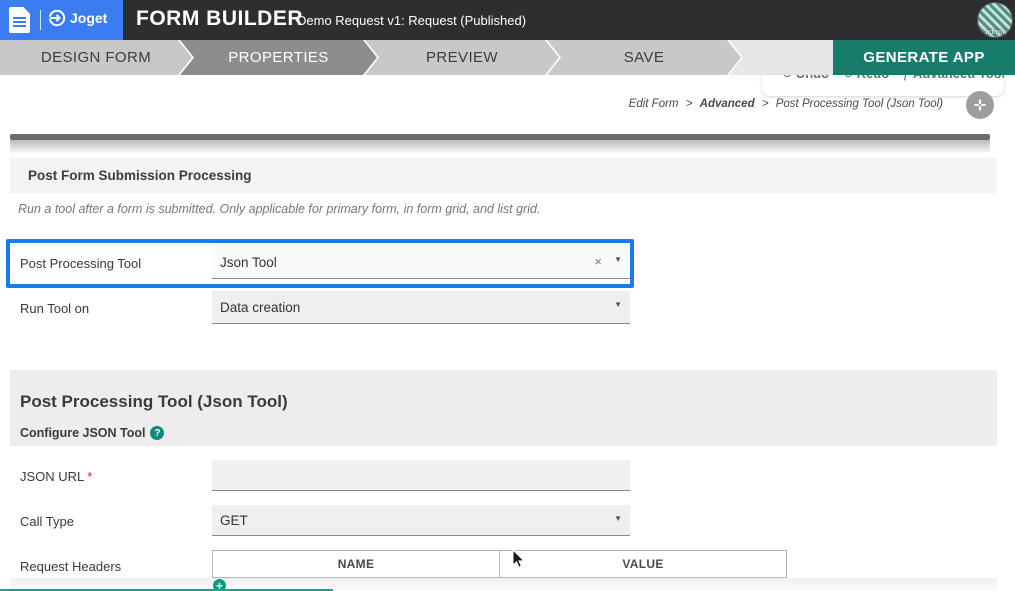  I want to click on generate-app-label: GENERATE APP, so click(924, 57).